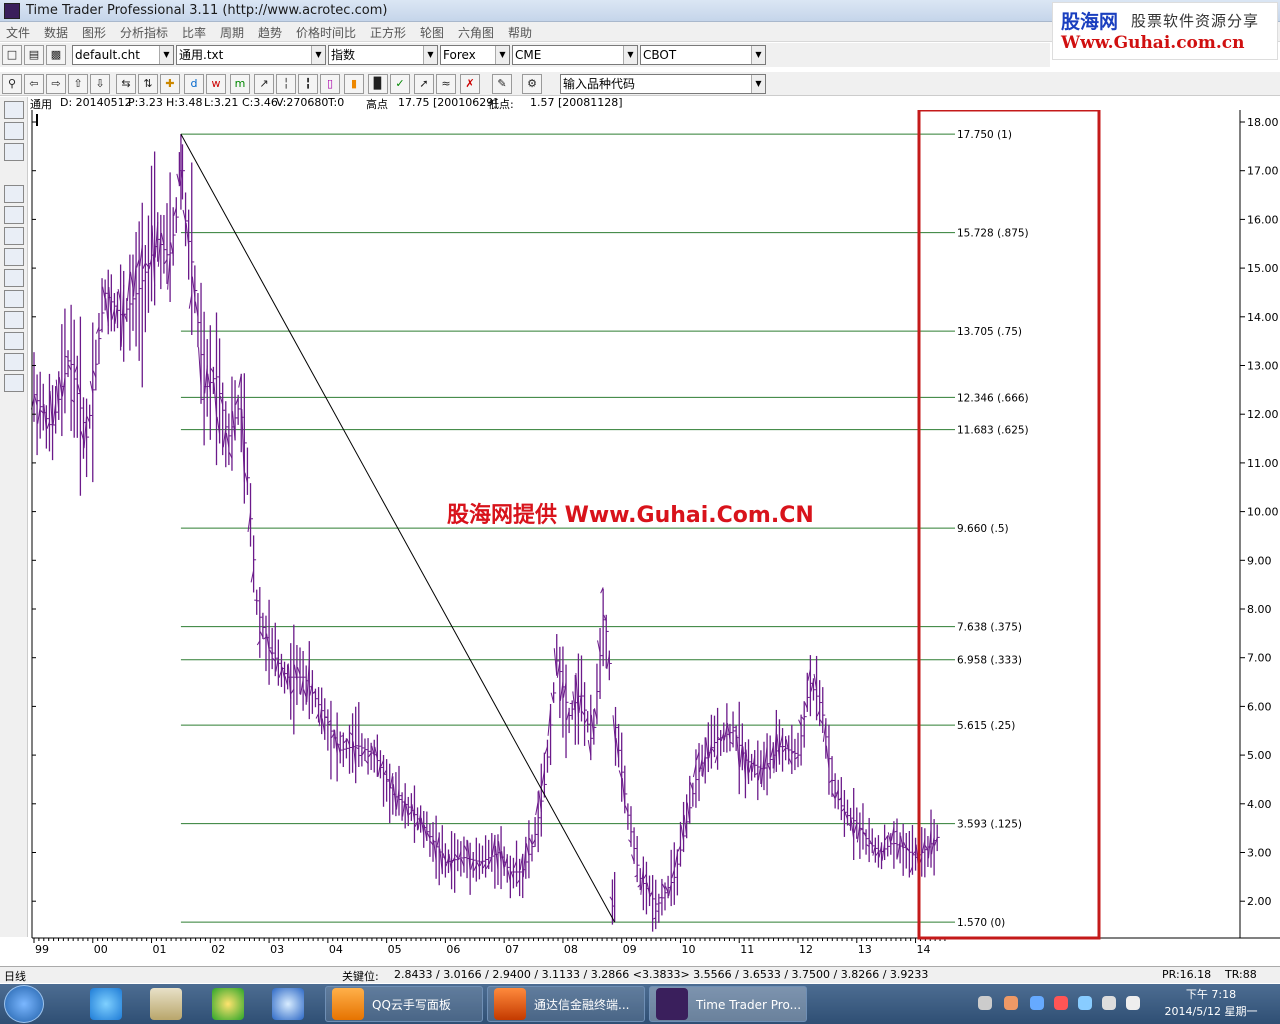 The image size is (1280, 1024). What do you see at coordinates (672, 1004) in the screenshot?
I see `time-trader-app-icon` at bounding box center [672, 1004].